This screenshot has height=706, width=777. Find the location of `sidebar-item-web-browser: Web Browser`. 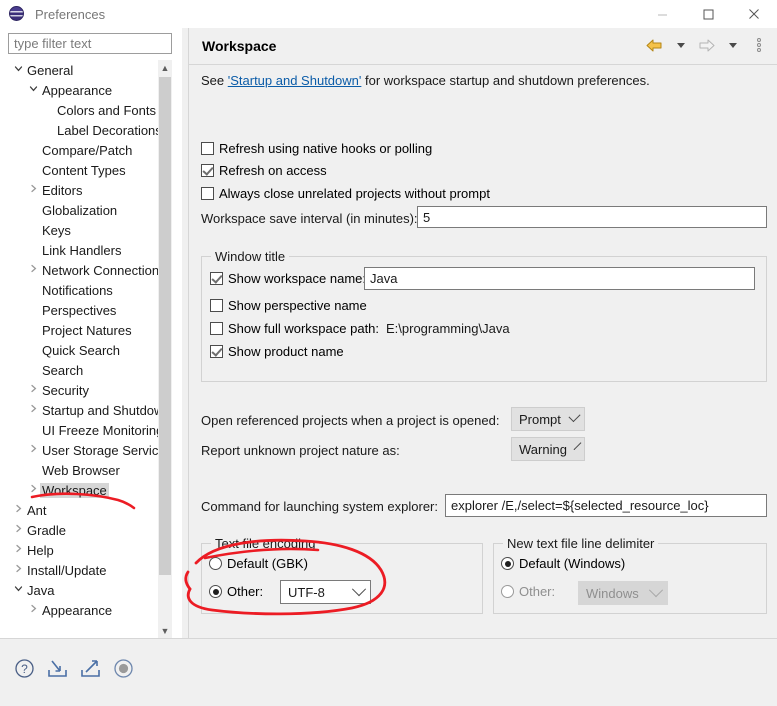

sidebar-item-web-browser: Web Browser is located at coordinates (83, 470).